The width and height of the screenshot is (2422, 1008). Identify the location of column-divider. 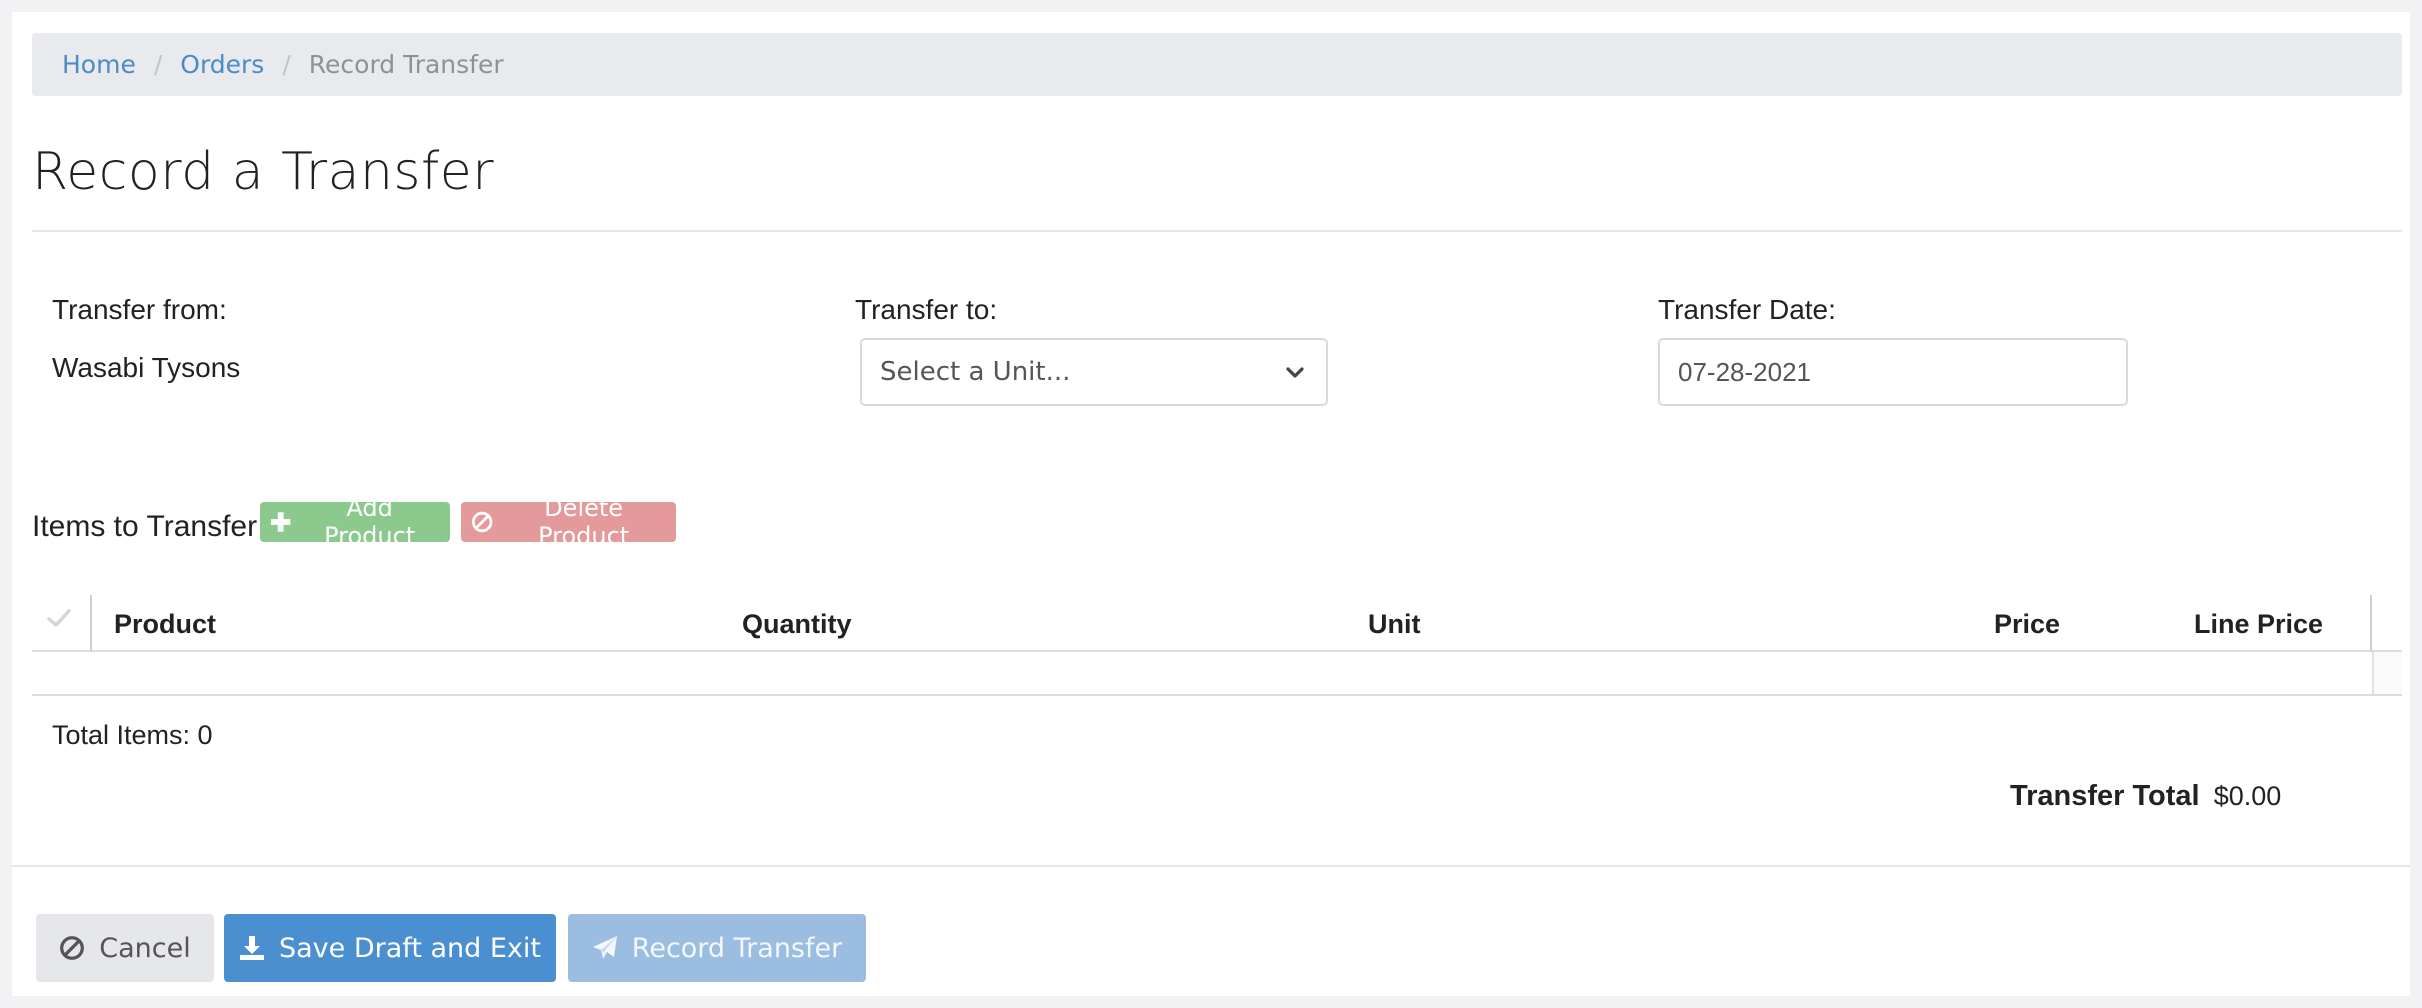
(91, 623).